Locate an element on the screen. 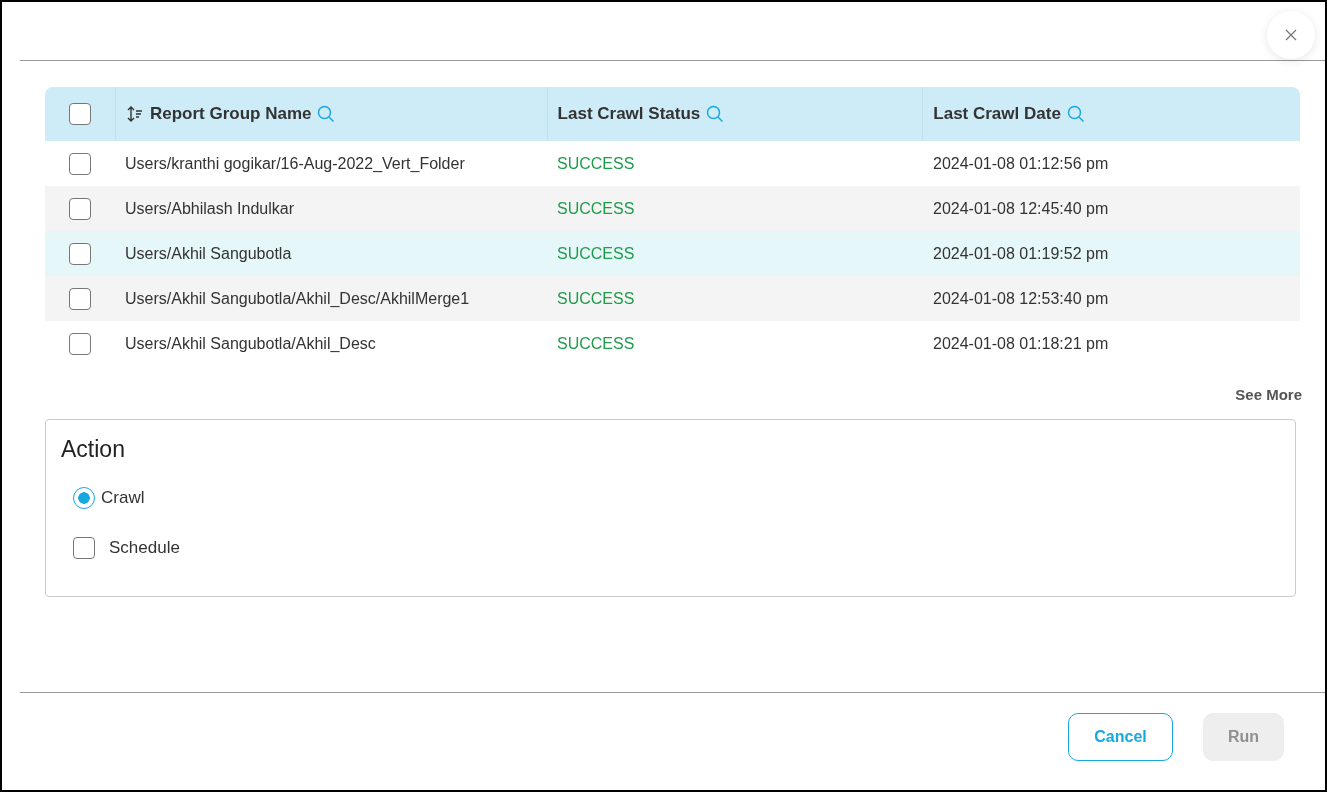 Image resolution: width=1327 pixels, height=792 pixels. table-row: Users/Akhil Sangubotla/Akhil_Desc/AkhilMerge1 SUCCESS 2024-01-08 12:53:40 pm is located at coordinates (672, 298).